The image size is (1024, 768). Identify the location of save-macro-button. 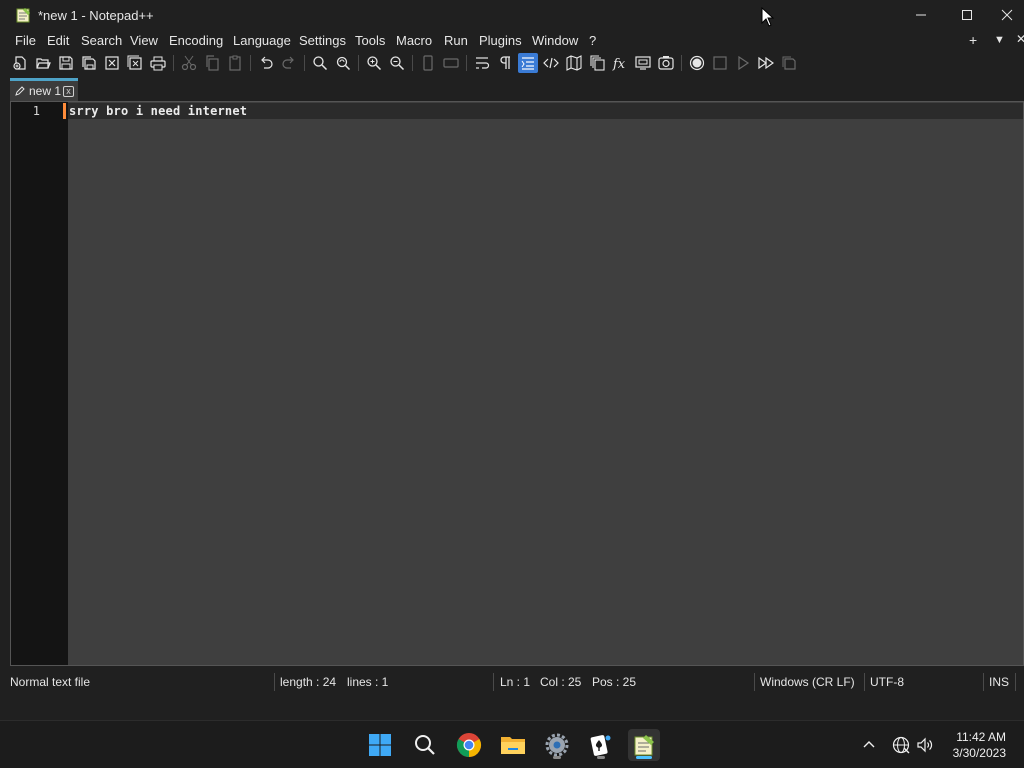
(789, 63).